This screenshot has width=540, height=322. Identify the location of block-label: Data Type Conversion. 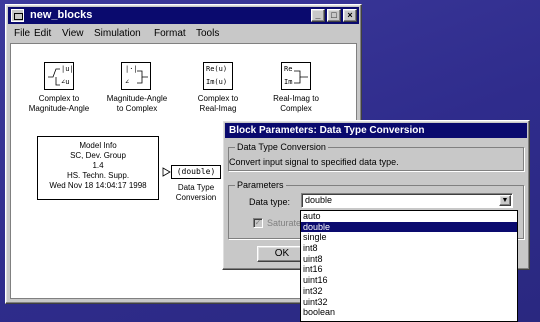
(196, 192).